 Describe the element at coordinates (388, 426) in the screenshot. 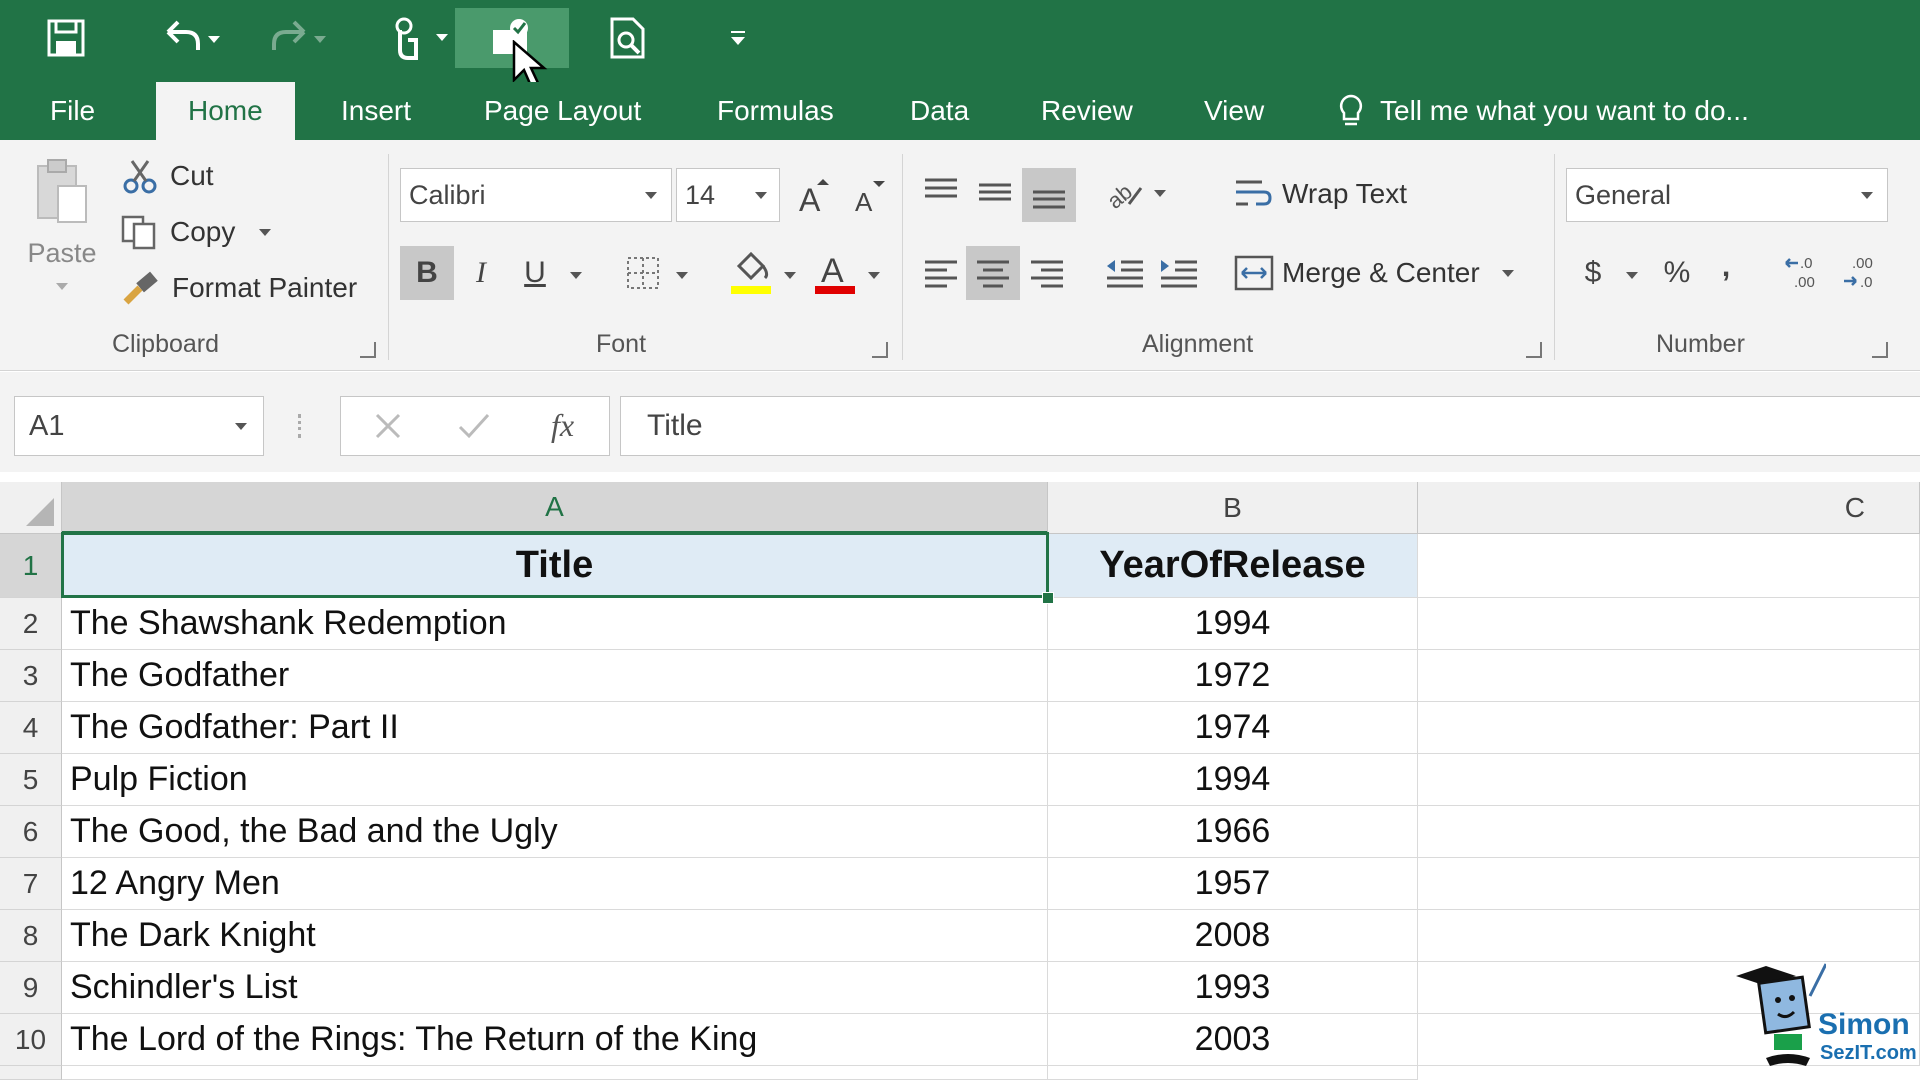

I see `cancel-entry-icon` at that location.